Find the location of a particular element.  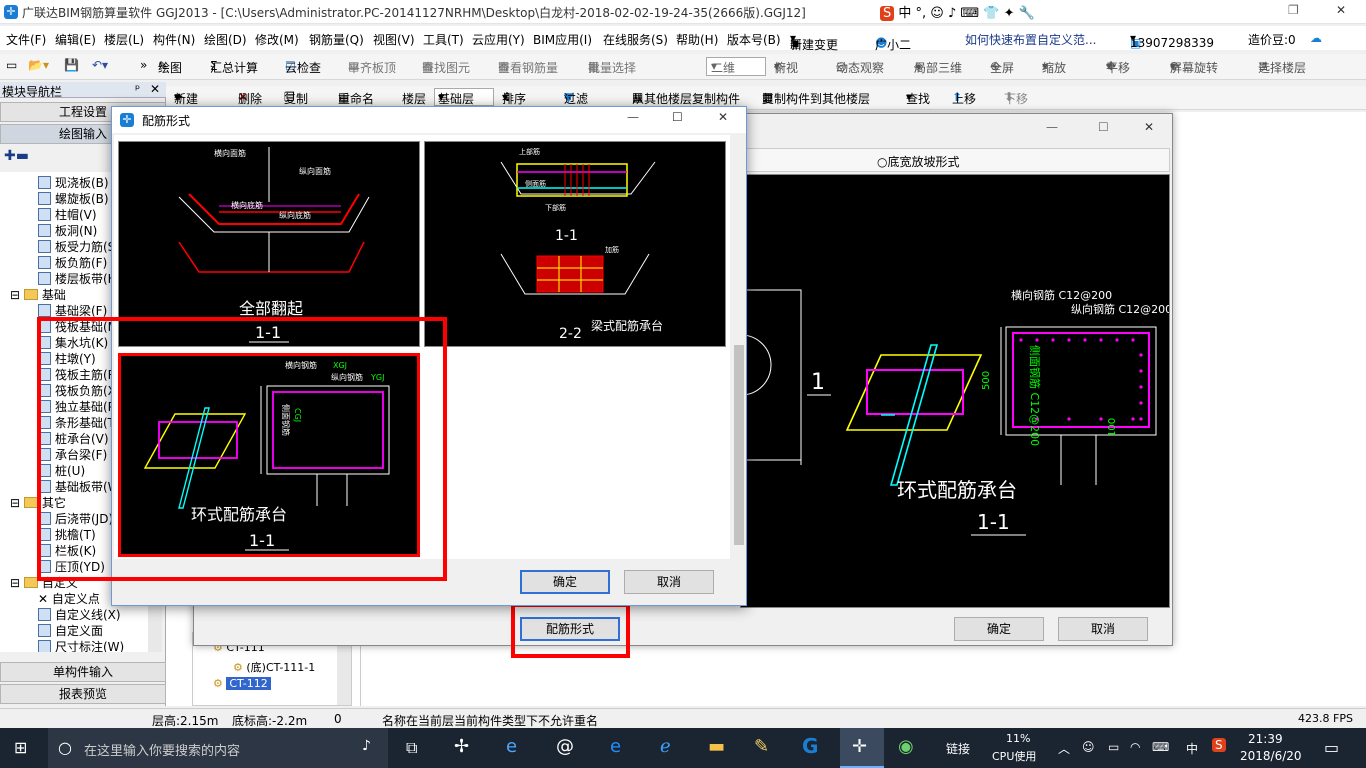

sogou-icon: S is located at coordinates (1219, 745).